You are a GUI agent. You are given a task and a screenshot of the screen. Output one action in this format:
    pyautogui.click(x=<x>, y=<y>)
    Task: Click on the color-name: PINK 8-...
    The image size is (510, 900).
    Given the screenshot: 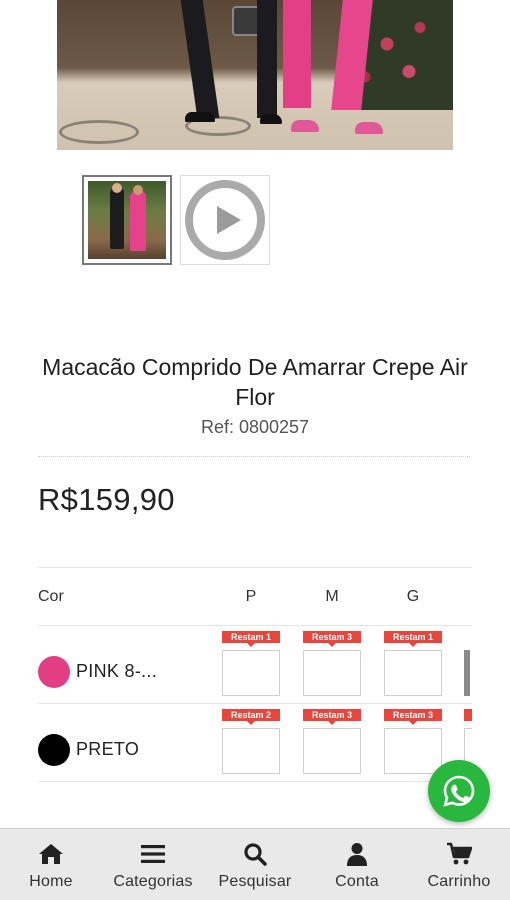 What is the action you would take?
    pyautogui.click(x=117, y=671)
    